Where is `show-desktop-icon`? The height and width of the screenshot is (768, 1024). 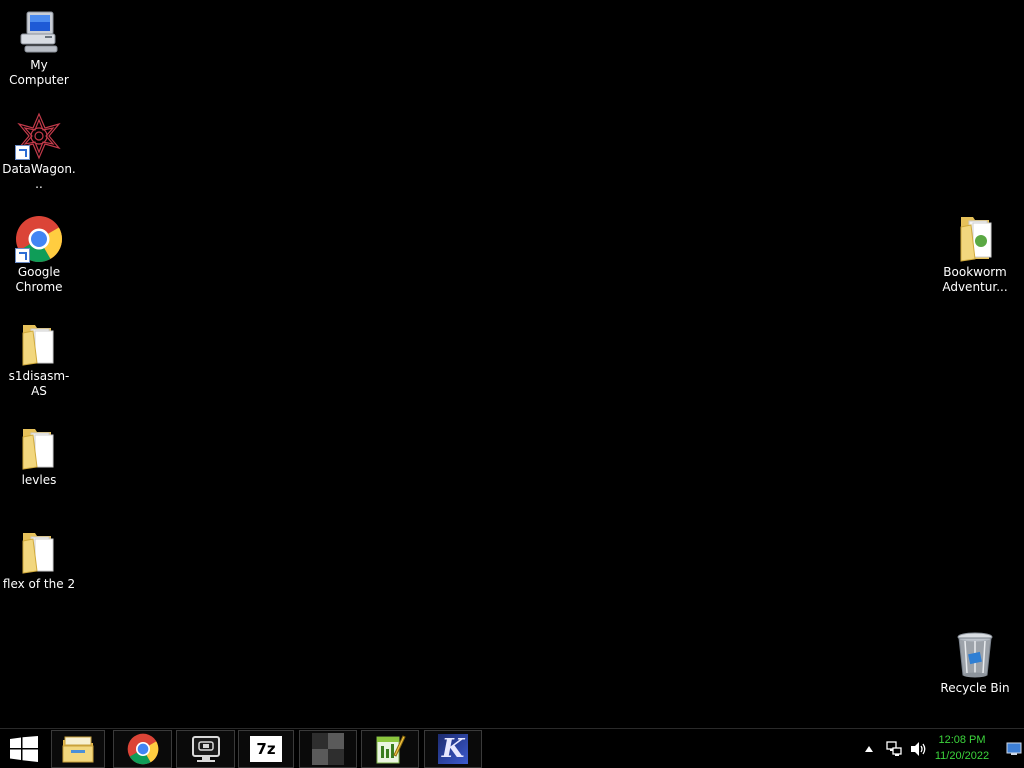
show-desktop-icon is located at coordinates (1014, 748).